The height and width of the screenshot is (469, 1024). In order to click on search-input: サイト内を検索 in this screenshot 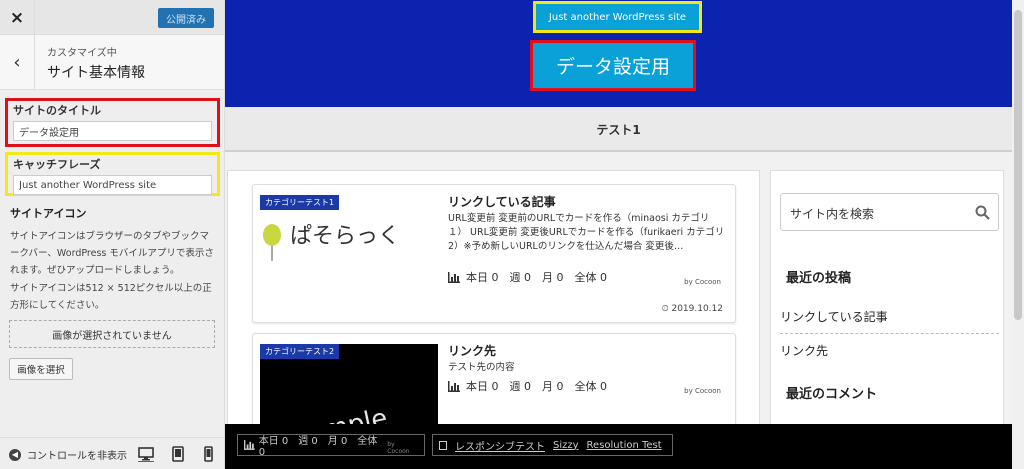, I will do `click(889, 212)`.